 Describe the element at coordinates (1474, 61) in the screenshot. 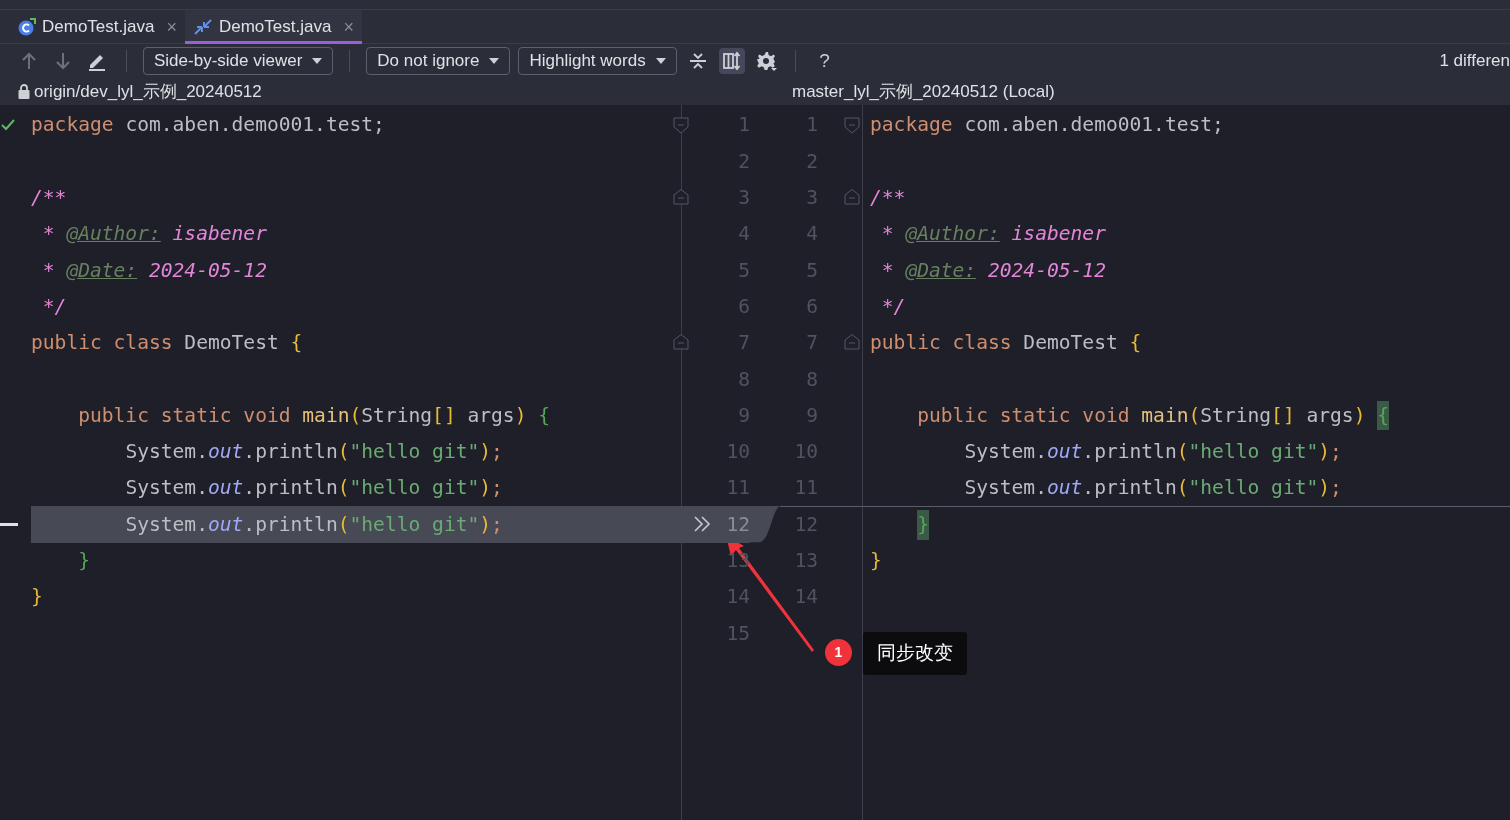

I see `difference-count: 1 differen` at that location.